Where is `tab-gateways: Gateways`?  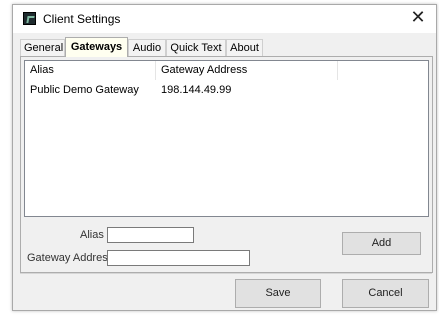
tab-gateways: Gateways is located at coordinates (96, 47).